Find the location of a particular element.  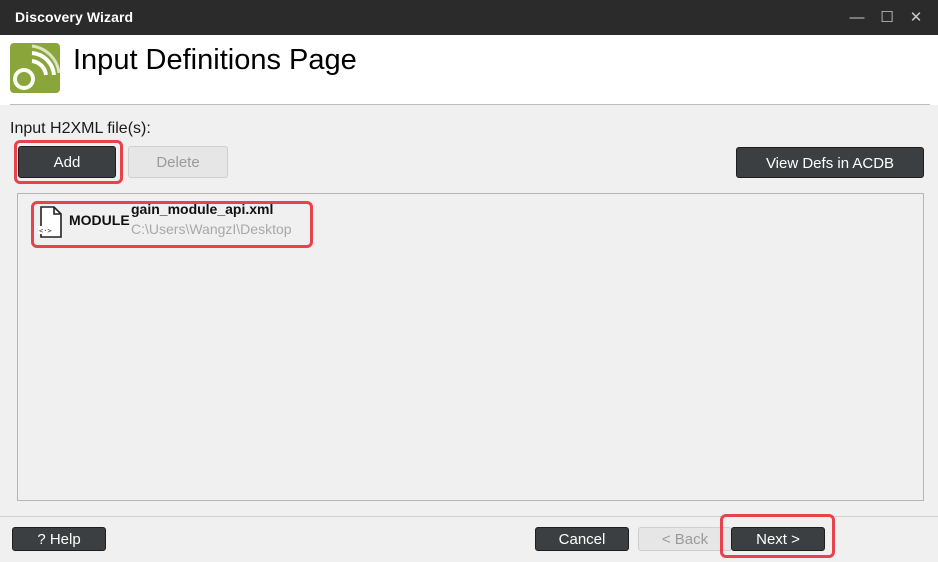

close-icon: ✕ is located at coordinates (916, 18).